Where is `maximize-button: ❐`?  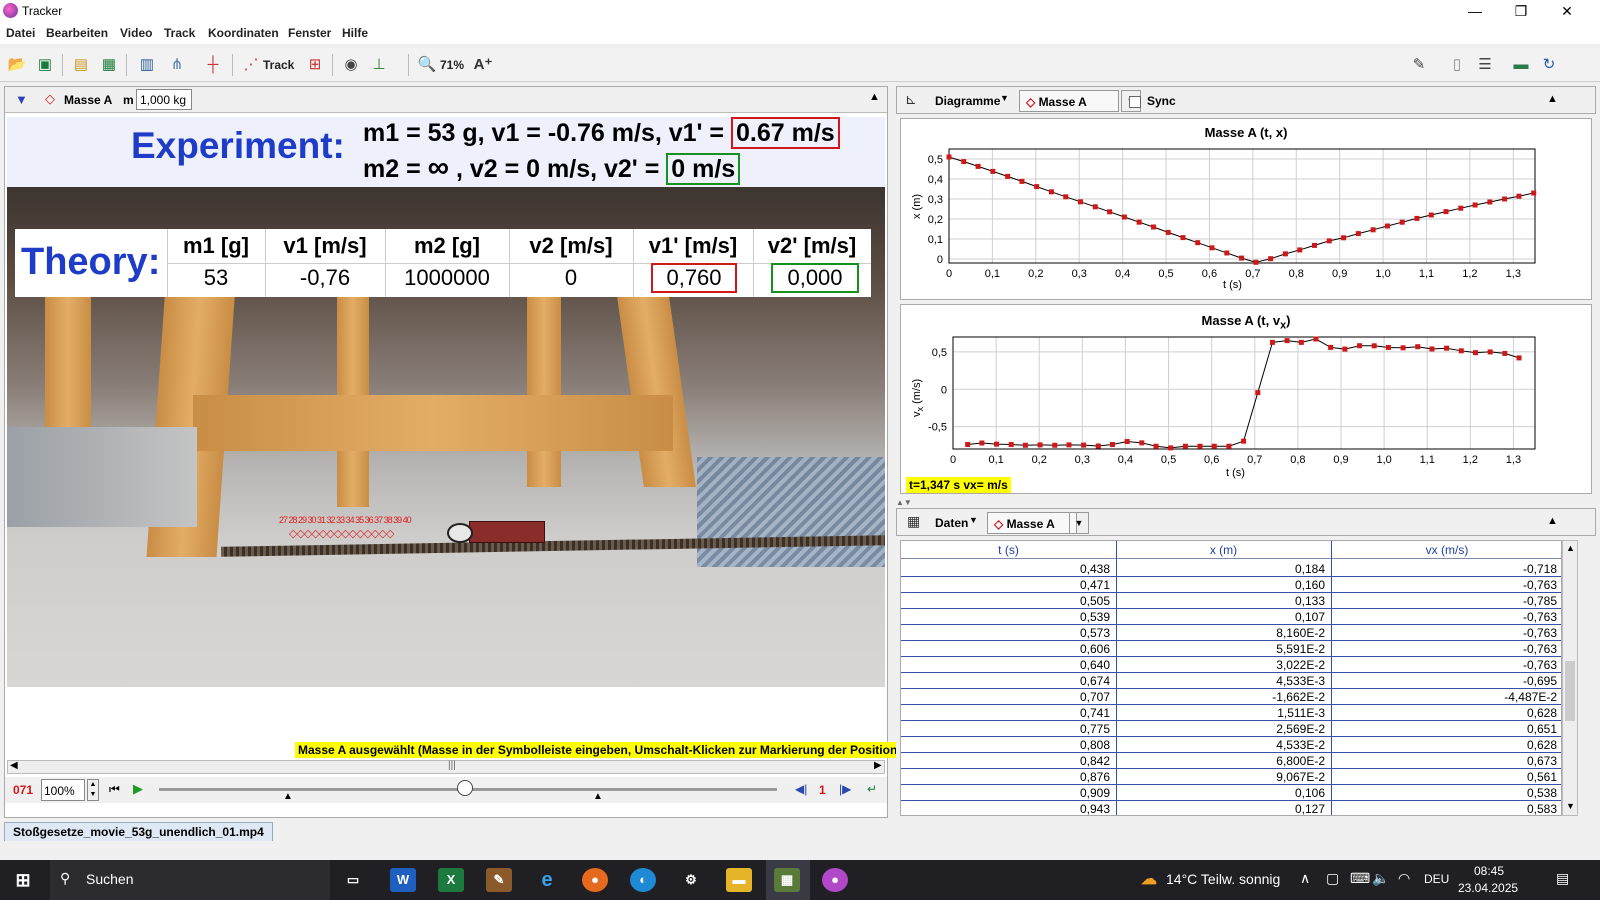
maximize-button: ❐ is located at coordinates (1521, 11).